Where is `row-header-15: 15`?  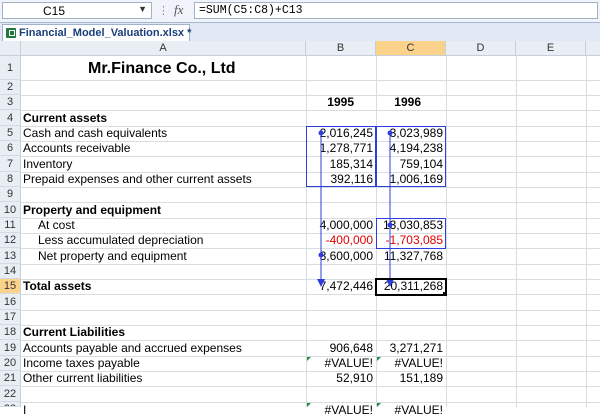 row-header-15: 15 is located at coordinates (10, 286).